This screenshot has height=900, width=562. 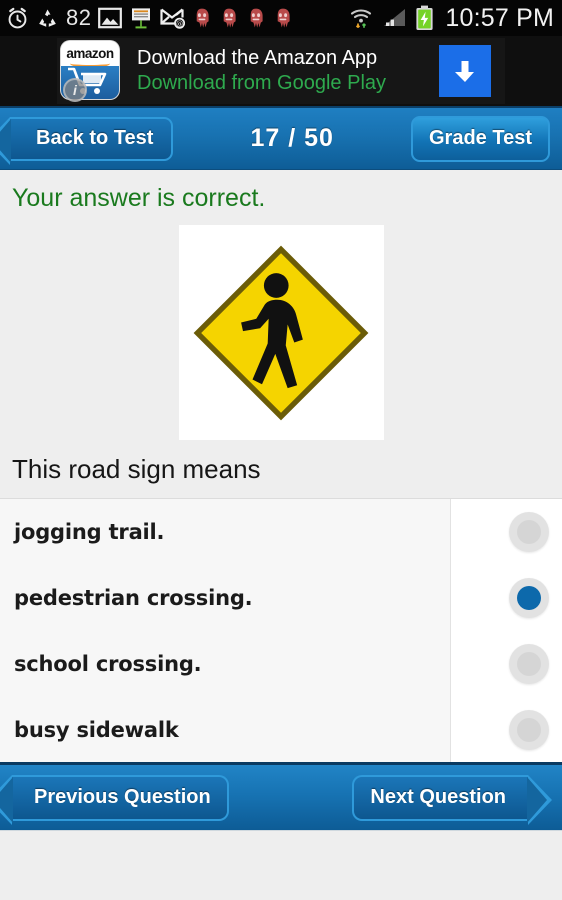 What do you see at coordinates (133, 598) in the screenshot?
I see `answer-option-label-2: pedestrian crossing.` at bounding box center [133, 598].